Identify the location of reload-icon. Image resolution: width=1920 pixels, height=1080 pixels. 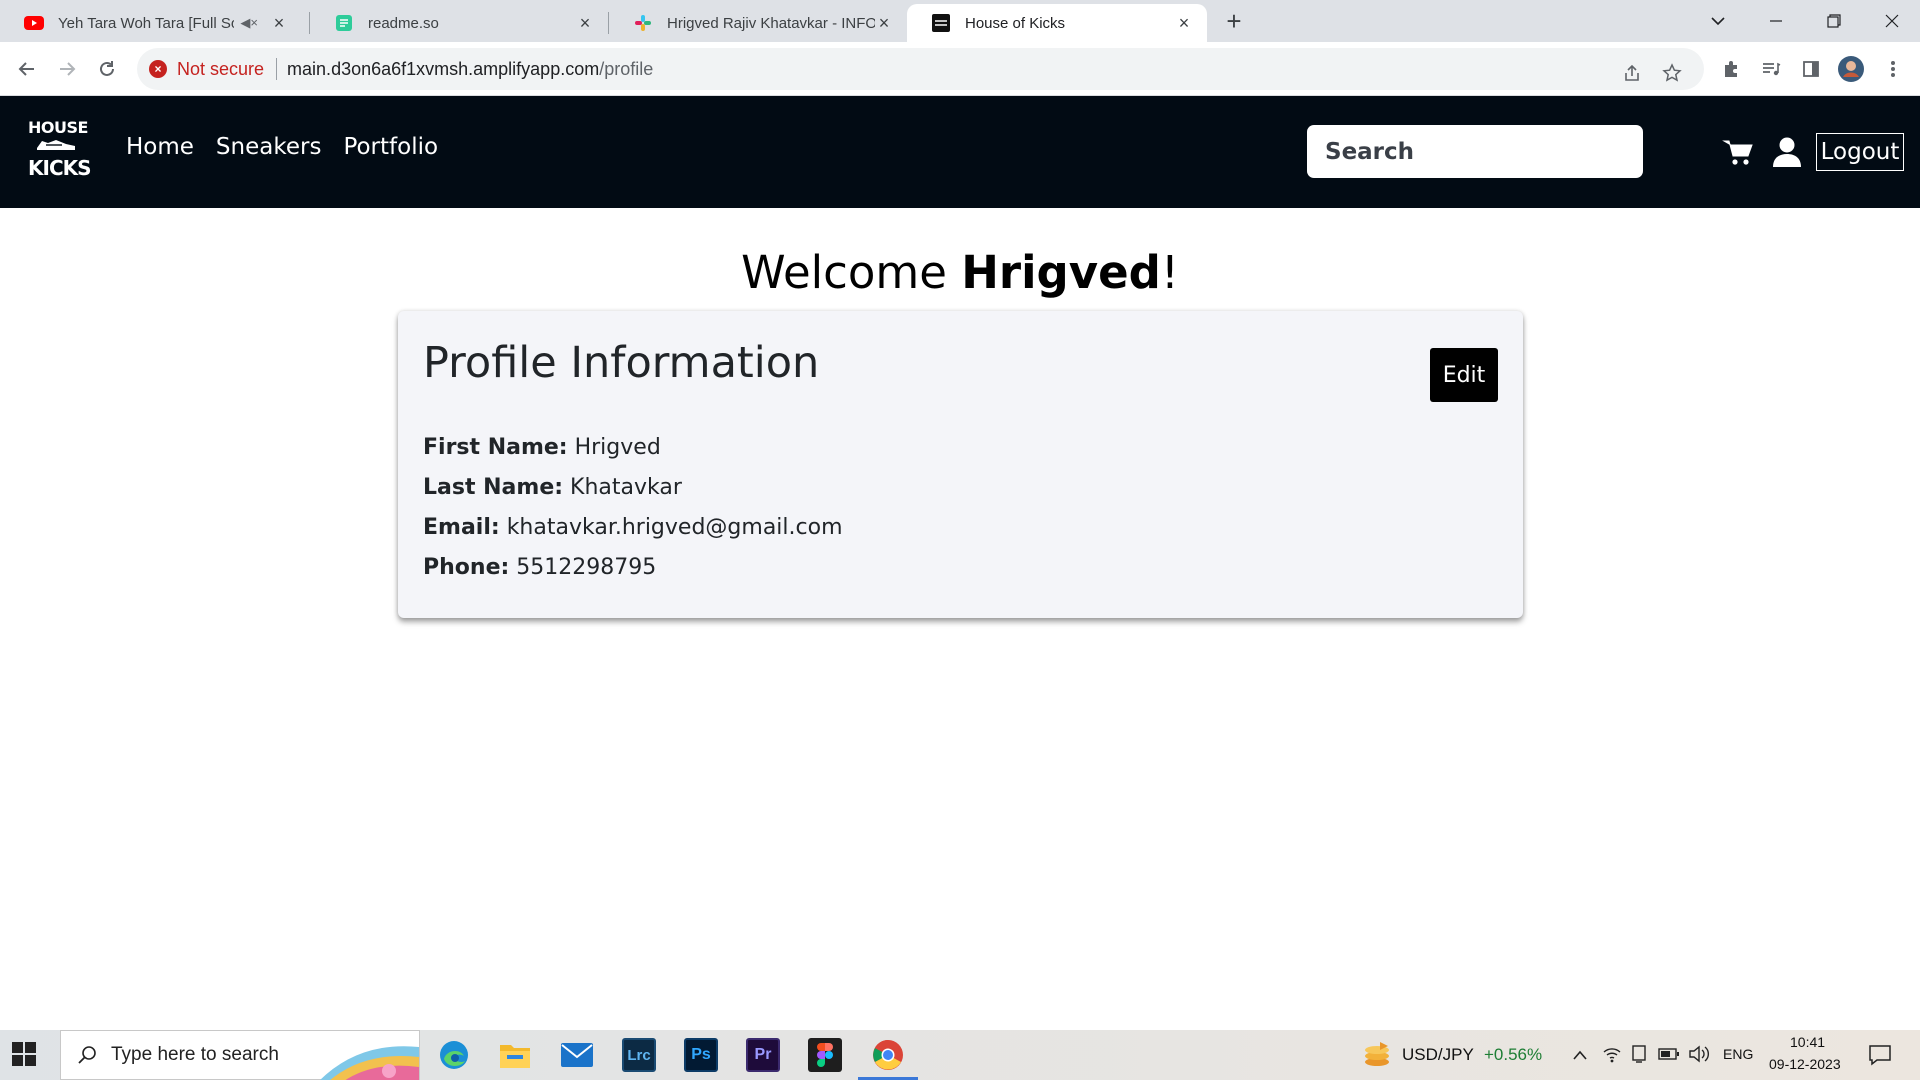
(107, 69).